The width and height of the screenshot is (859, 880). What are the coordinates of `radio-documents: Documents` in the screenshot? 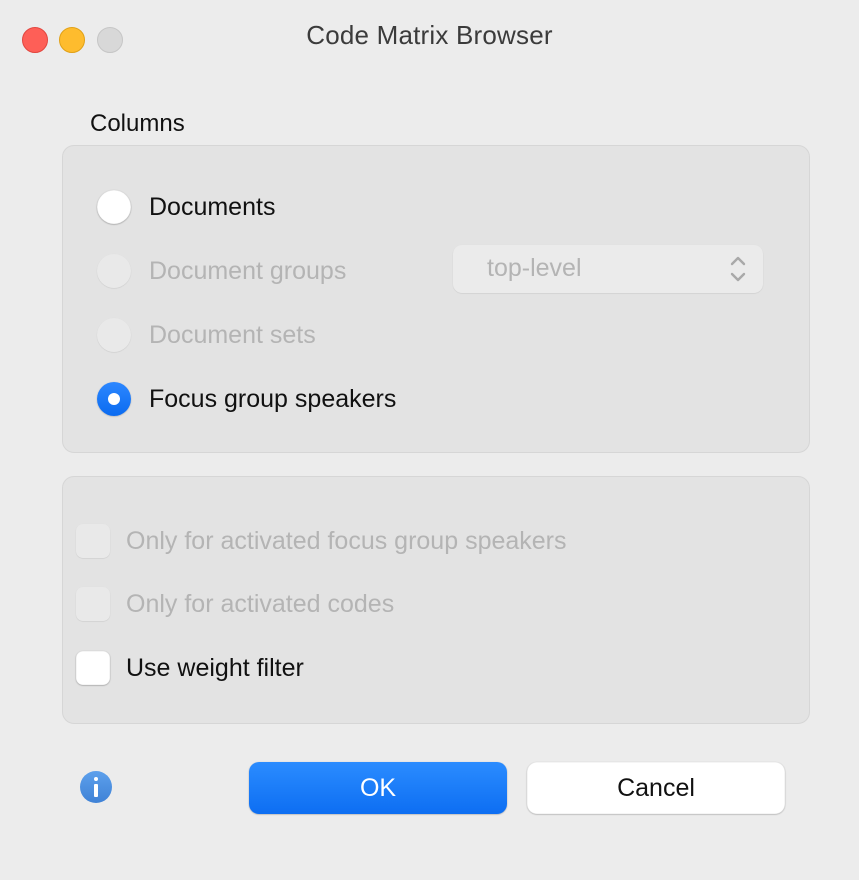 It's located at (186, 207).